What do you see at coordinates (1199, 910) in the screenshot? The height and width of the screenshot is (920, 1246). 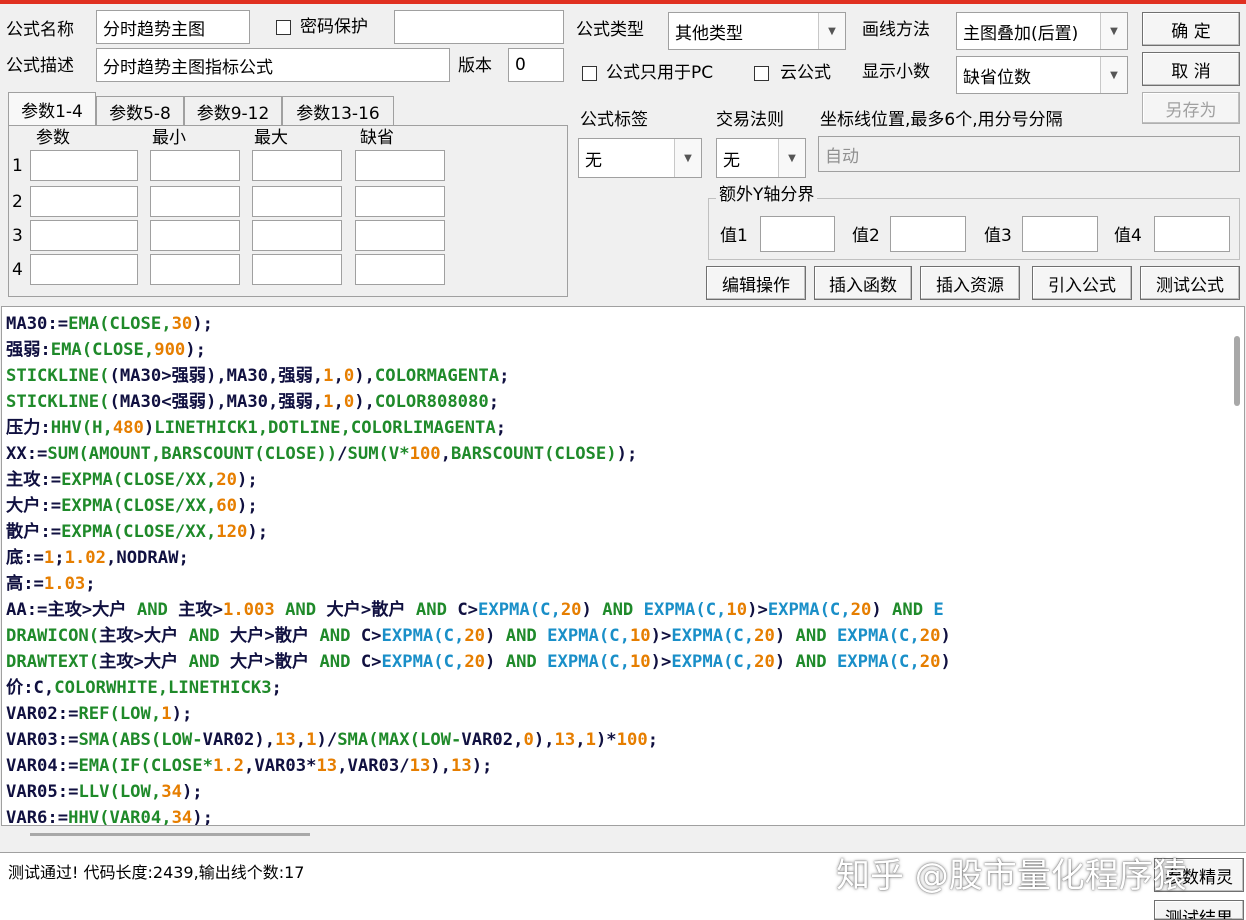 I see `test-result-button: 测试结果` at bounding box center [1199, 910].